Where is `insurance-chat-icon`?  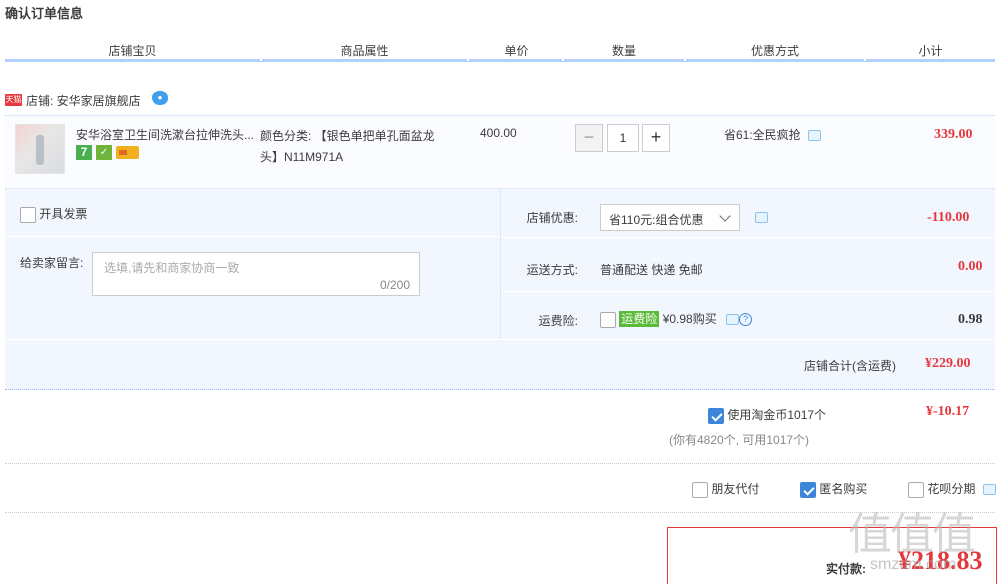 insurance-chat-icon is located at coordinates (733, 320).